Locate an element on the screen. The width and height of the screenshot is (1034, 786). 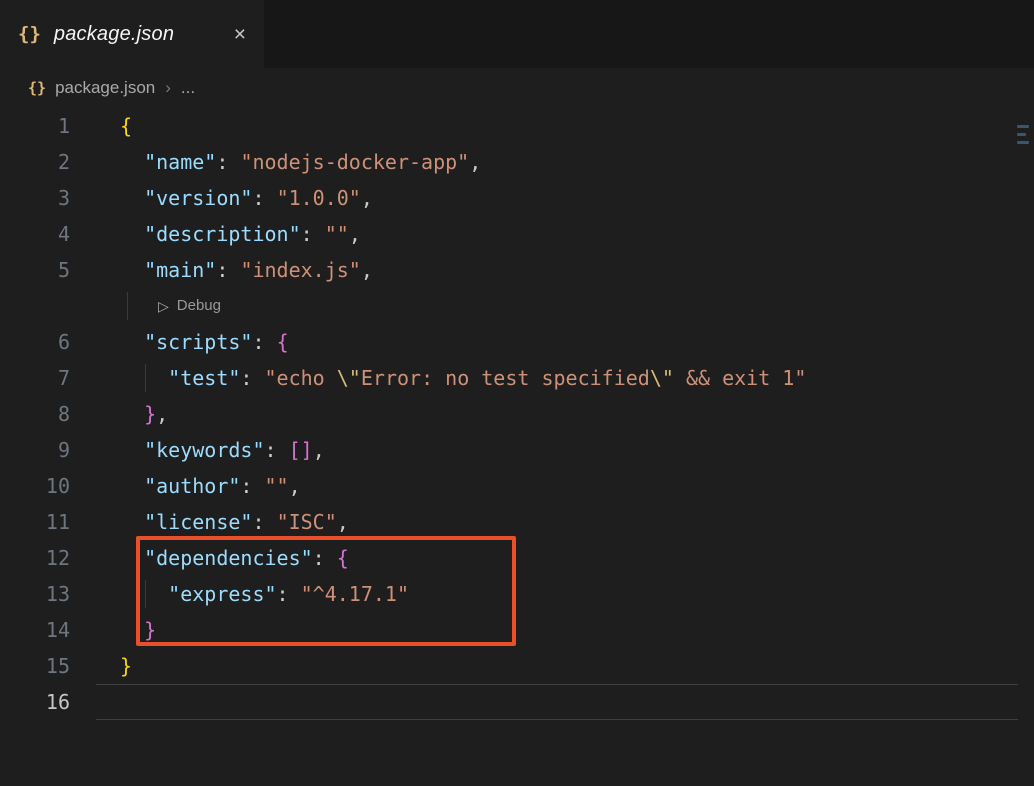
close-tab-icon: × is located at coordinates (240, 34).